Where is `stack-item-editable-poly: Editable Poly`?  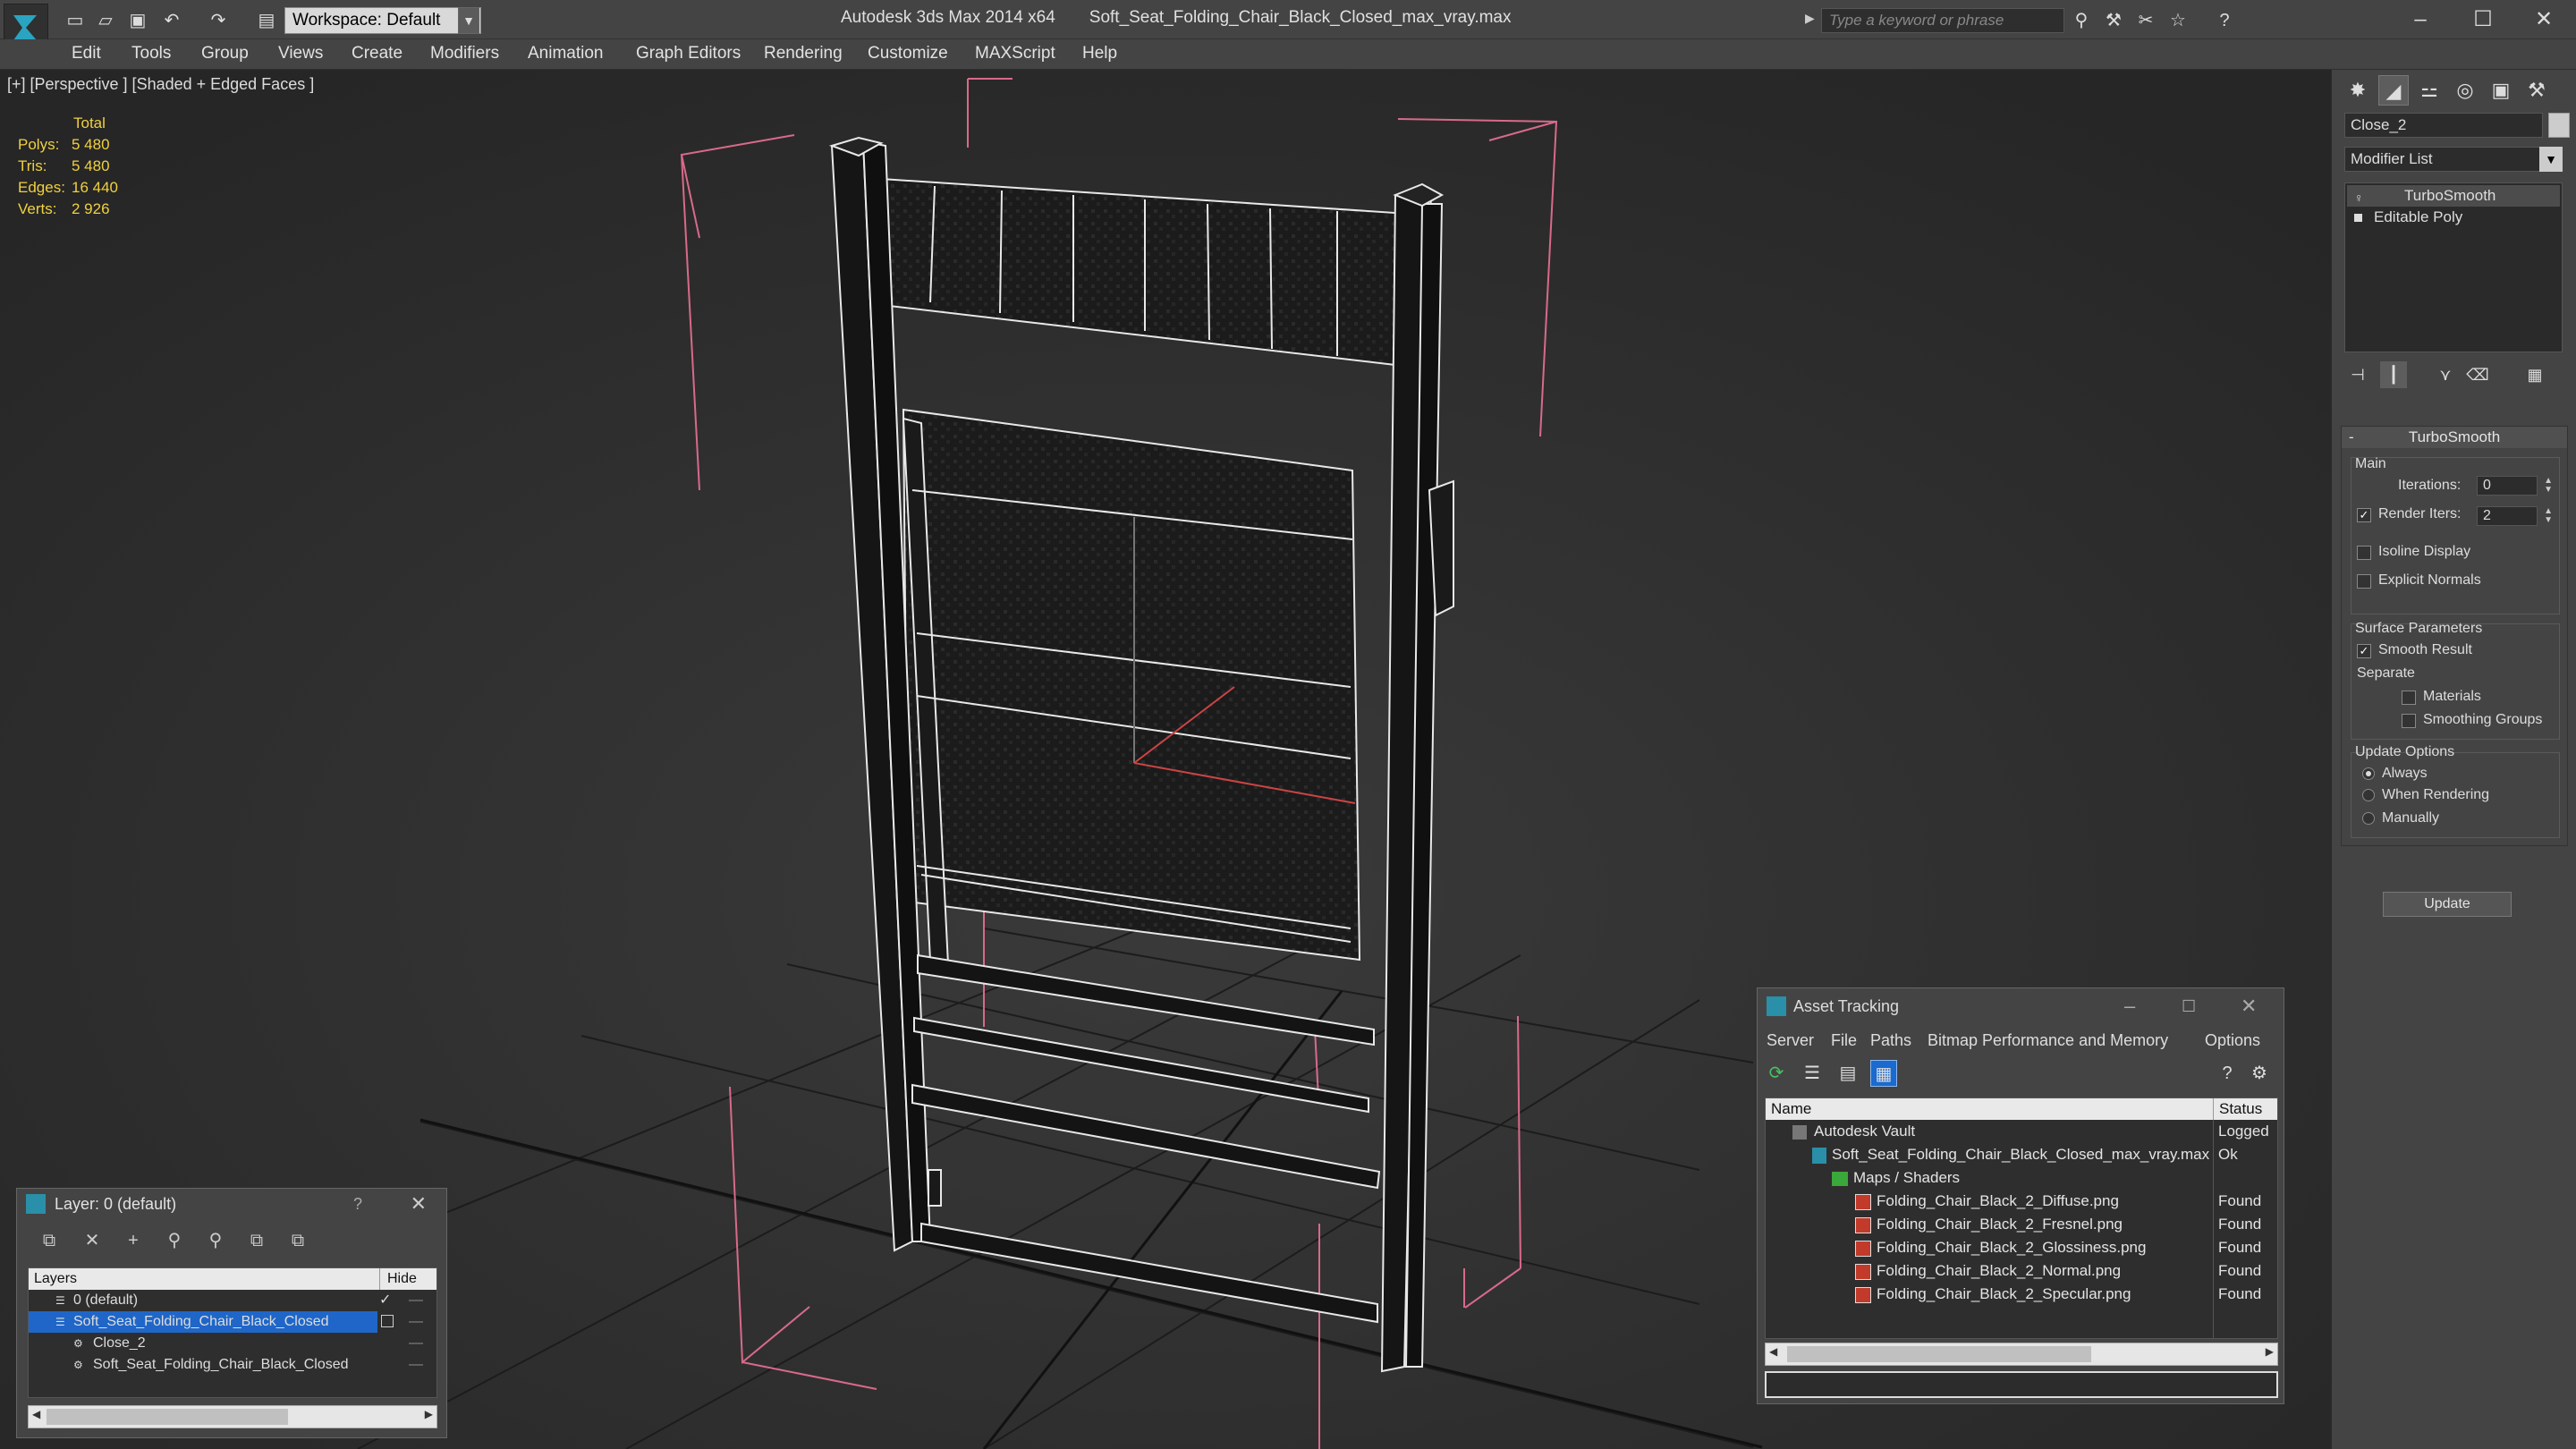
stack-item-editable-poly: Editable Poly is located at coordinates (2453, 217).